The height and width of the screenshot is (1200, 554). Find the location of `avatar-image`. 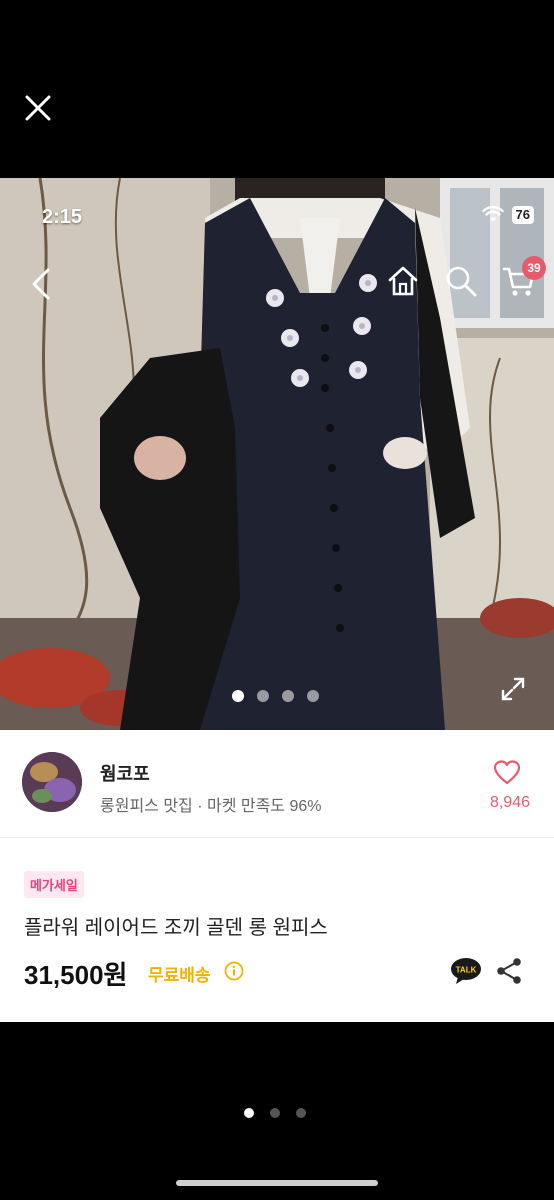

avatar-image is located at coordinates (52, 782).